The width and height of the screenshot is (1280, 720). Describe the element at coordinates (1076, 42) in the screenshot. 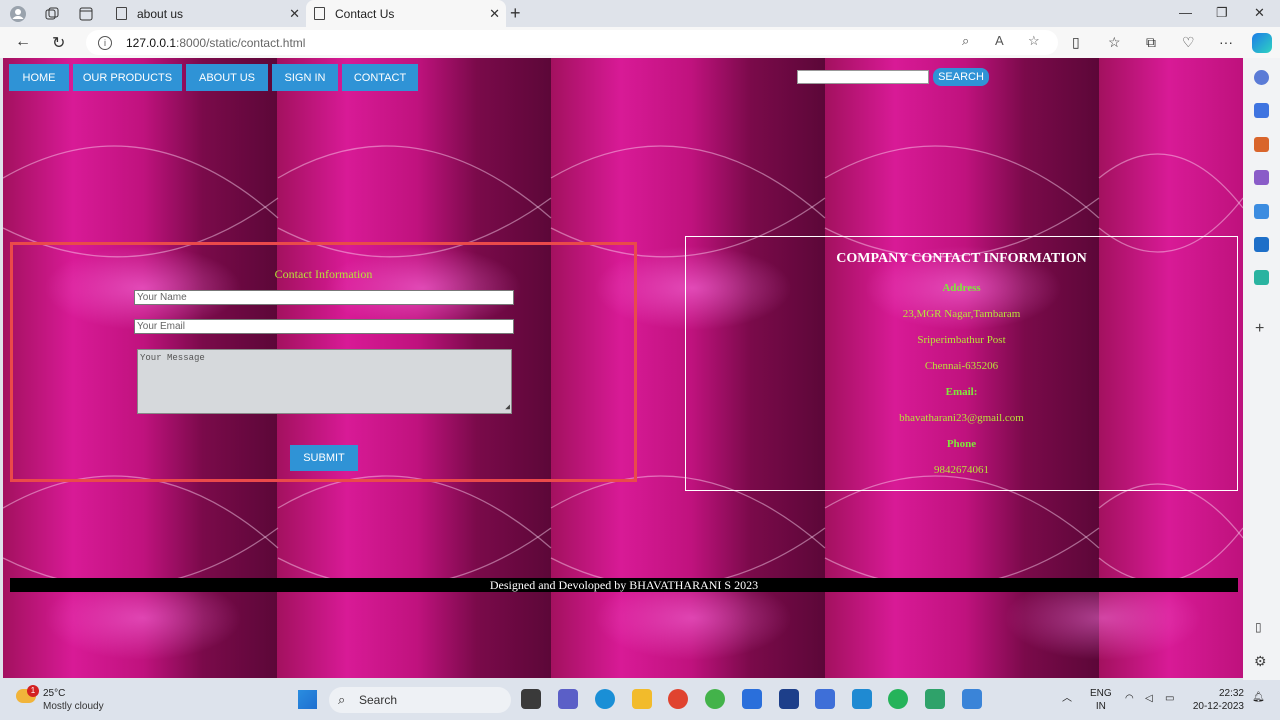

I see `split-screen-icon: ▯` at that location.